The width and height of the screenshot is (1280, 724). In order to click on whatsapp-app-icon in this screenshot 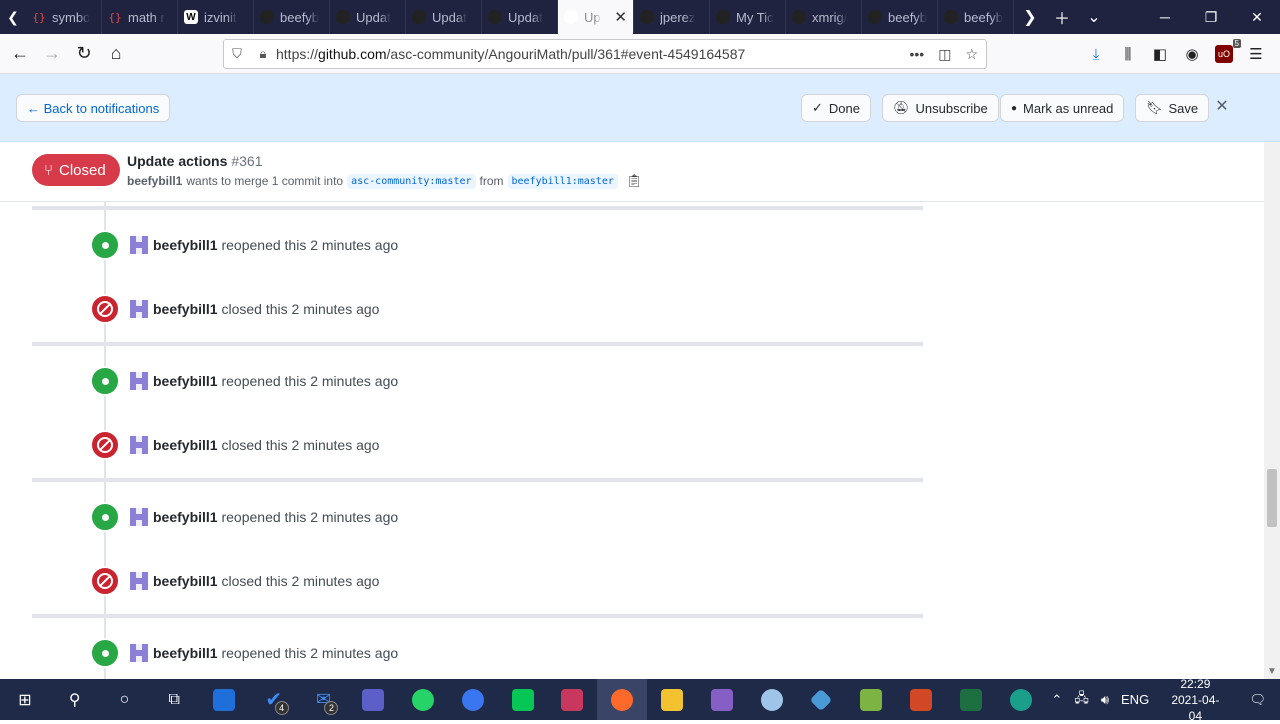, I will do `click(423, 699)`.